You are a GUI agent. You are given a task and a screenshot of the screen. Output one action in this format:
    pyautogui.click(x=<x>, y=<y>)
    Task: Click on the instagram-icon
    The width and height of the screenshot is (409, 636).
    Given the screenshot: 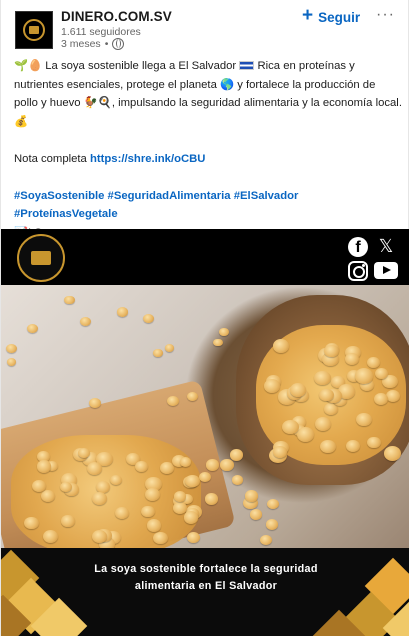 What is the action you would take?
    pyautogui.click(x=358, y=271)
    